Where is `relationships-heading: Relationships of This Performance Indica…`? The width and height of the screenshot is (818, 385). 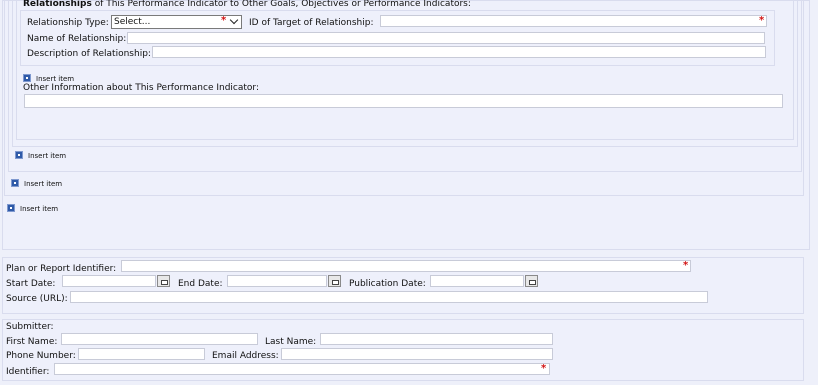
relationships-heading: Relationships of This Performance Indica… is located at coordinates (247, 5).